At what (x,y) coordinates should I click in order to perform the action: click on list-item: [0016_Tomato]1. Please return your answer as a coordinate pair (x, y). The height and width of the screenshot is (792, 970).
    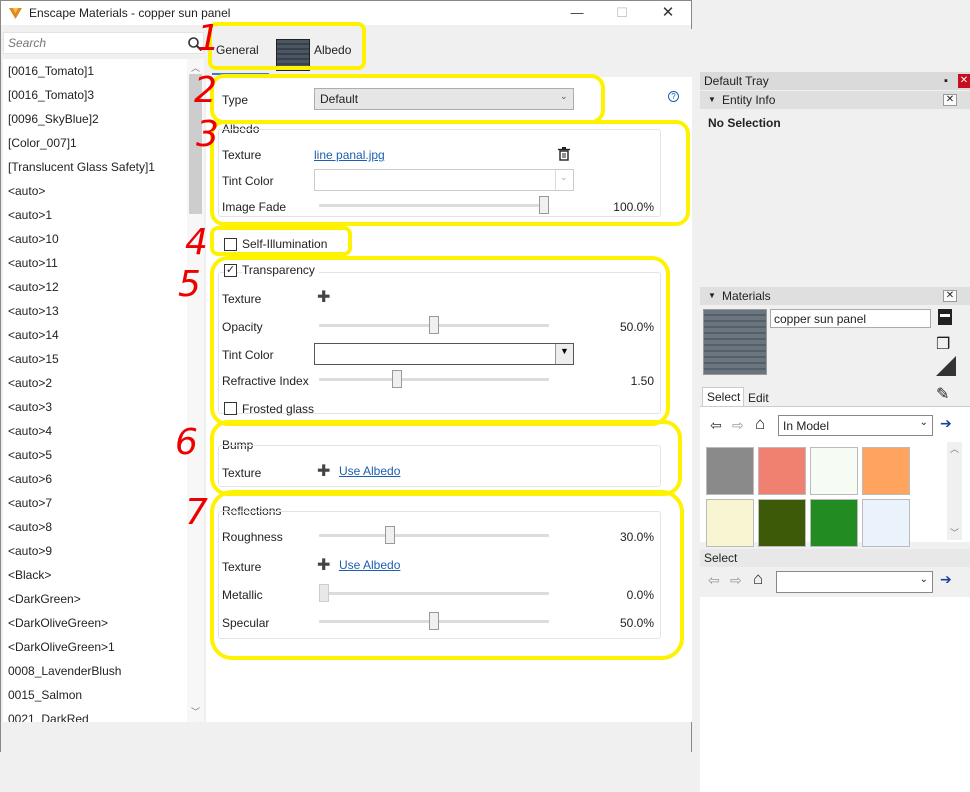
    Looking at the image, I should click on (51, 71).